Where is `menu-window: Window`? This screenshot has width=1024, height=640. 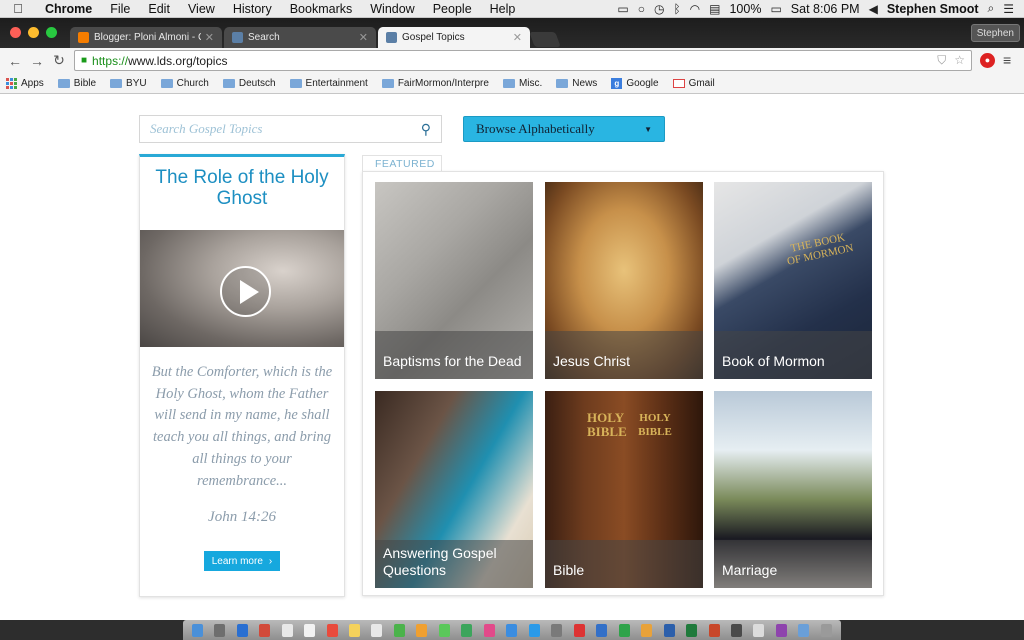
menu-window: Window is located at coordinates (392, 9).